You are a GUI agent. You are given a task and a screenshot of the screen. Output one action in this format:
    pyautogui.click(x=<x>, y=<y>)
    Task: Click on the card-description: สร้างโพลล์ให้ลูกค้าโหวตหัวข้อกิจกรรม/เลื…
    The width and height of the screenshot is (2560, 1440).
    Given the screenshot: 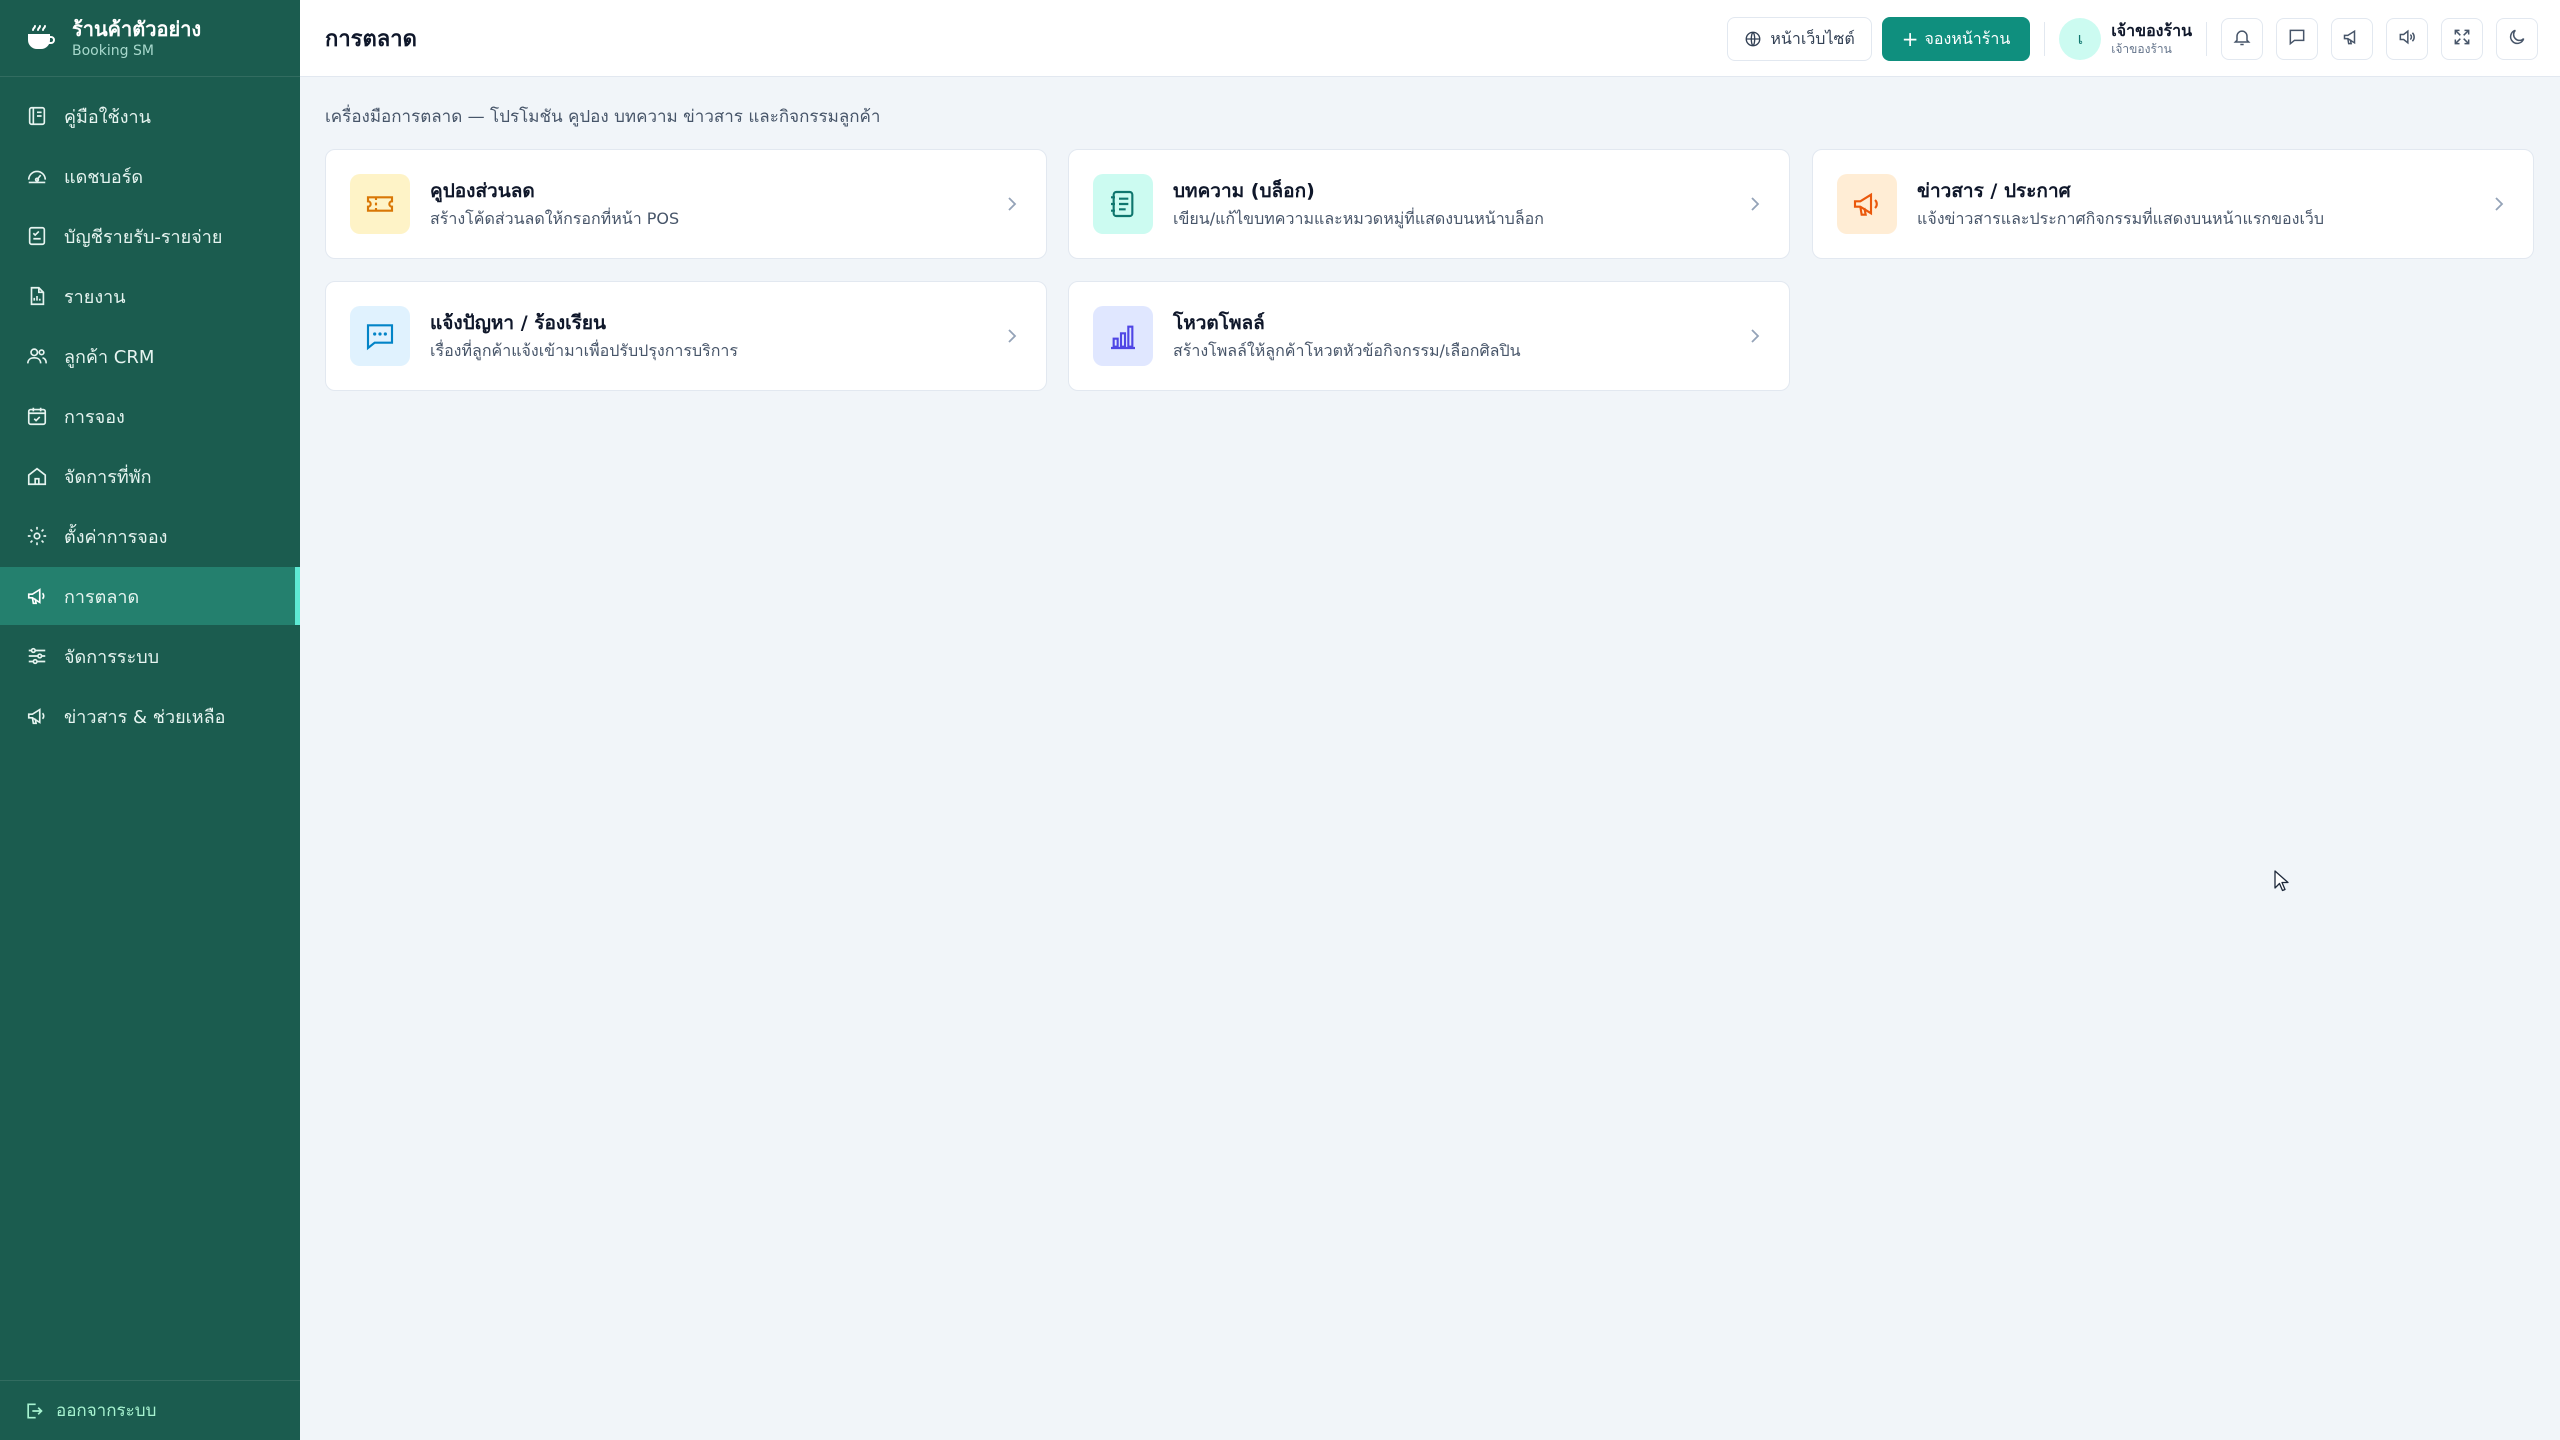 What is the action you would take?
    pyautogui.click(x=1347, y=350)
    